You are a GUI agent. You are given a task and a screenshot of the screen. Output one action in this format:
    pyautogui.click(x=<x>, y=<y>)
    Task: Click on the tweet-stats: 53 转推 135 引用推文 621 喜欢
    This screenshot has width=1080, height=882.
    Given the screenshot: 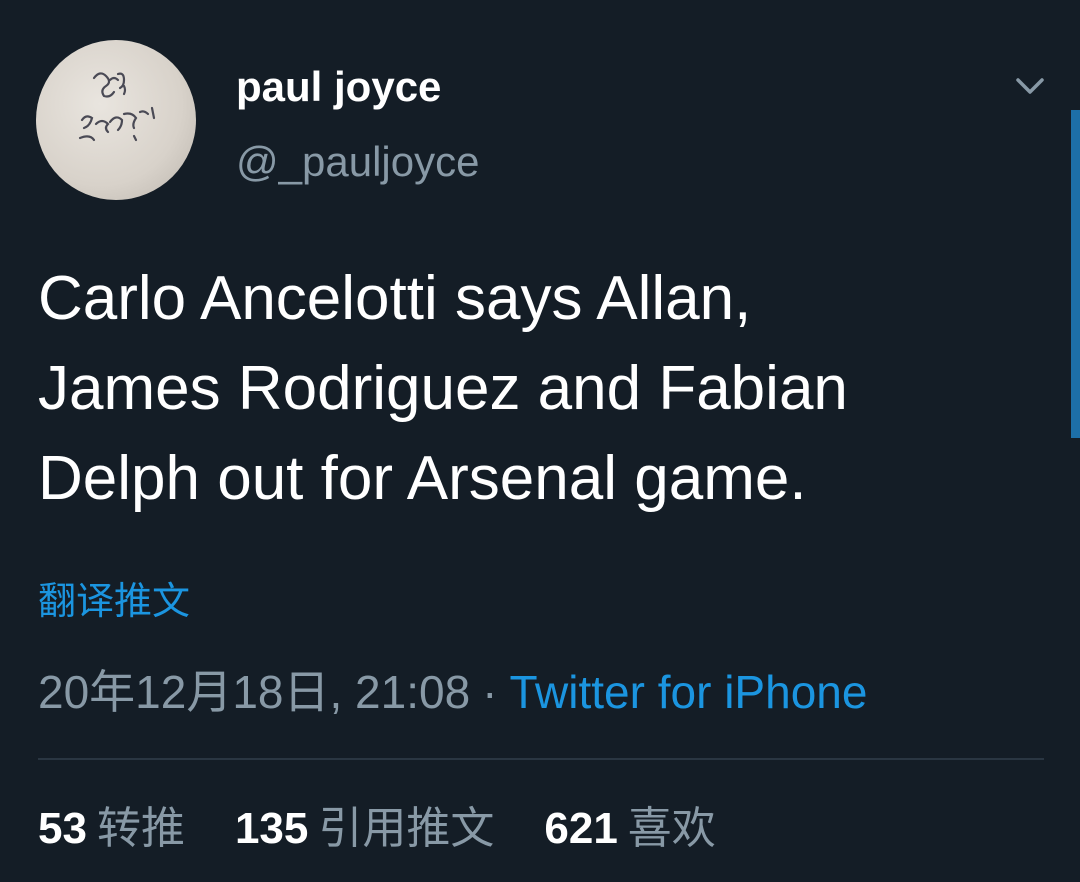 What is the action you would take?
    pyautogui.click(x=395, y=829)
    